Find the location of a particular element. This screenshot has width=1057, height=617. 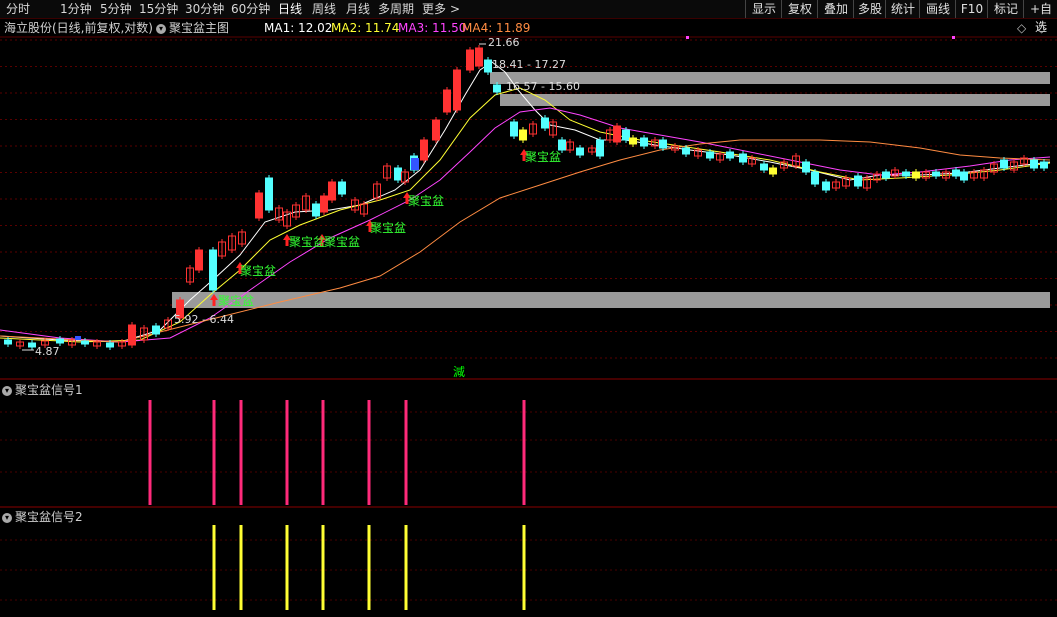

signal2-bars is located at coordinates (369, 567).